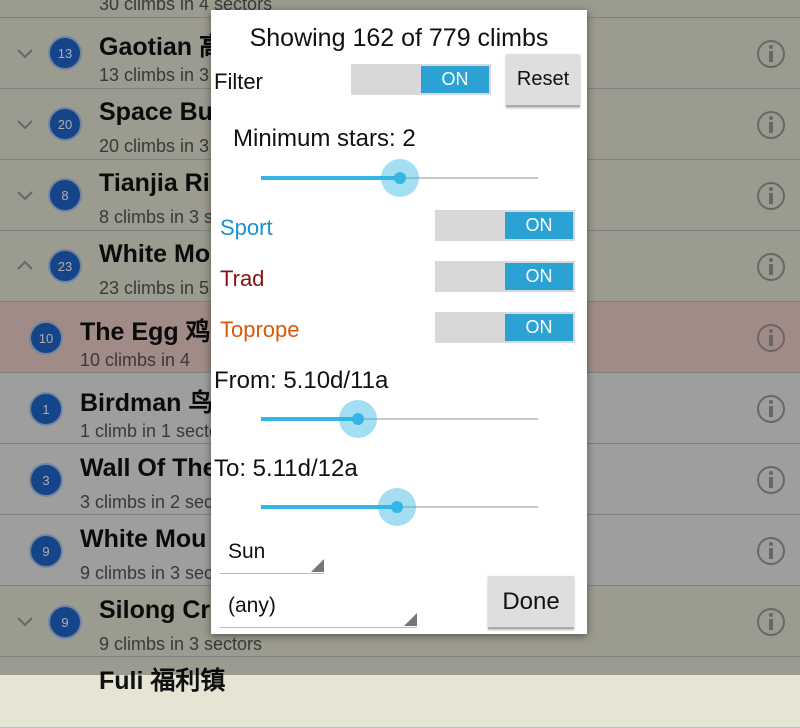 The image size is (800, 728). Describe the element at coordinates (399, 419) in the screenshot. I see `from-grade-slider` at that location.